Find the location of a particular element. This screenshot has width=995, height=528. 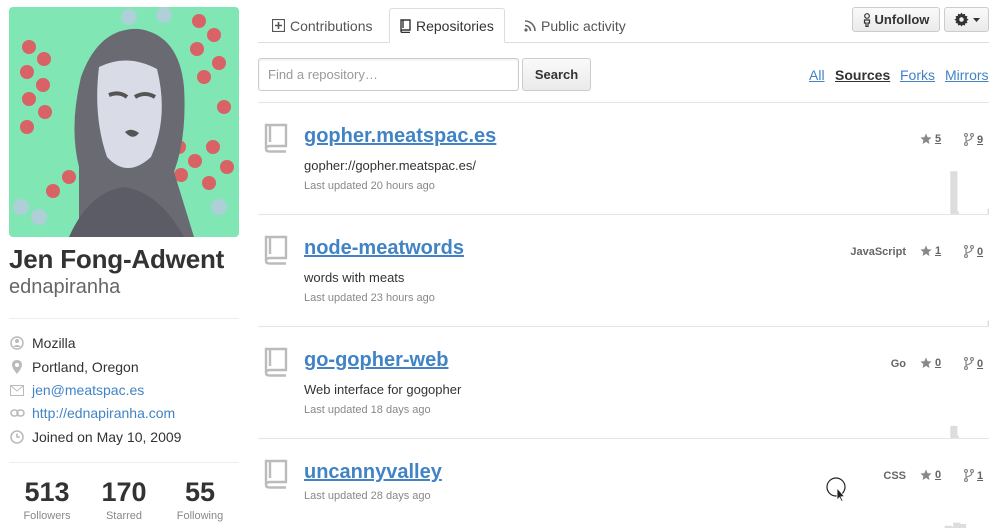

rss-icon is located at coordinates (530, 25).